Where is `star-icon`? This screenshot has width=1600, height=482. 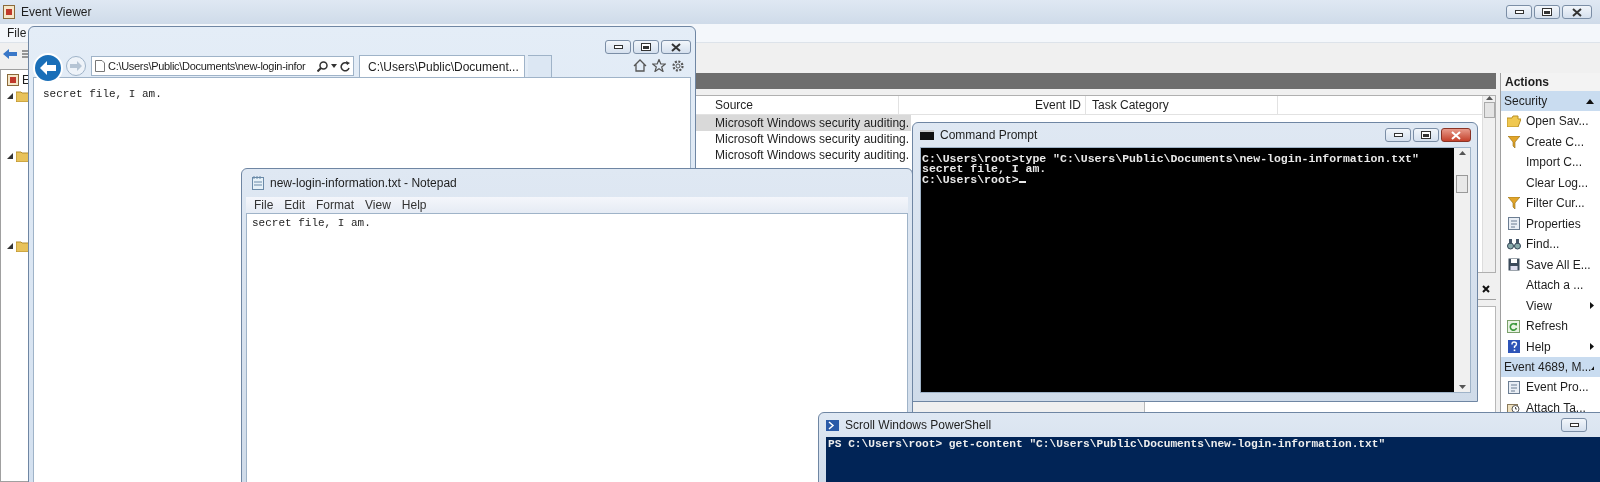
star-icon is located at coordinates (659, 65).